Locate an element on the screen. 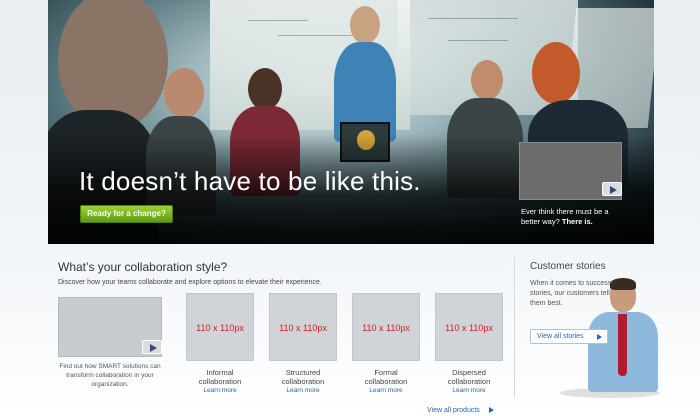 The image size is (700, 416). collab-section-title: What’s your collaboration style? is located at coordinates (143, 267).